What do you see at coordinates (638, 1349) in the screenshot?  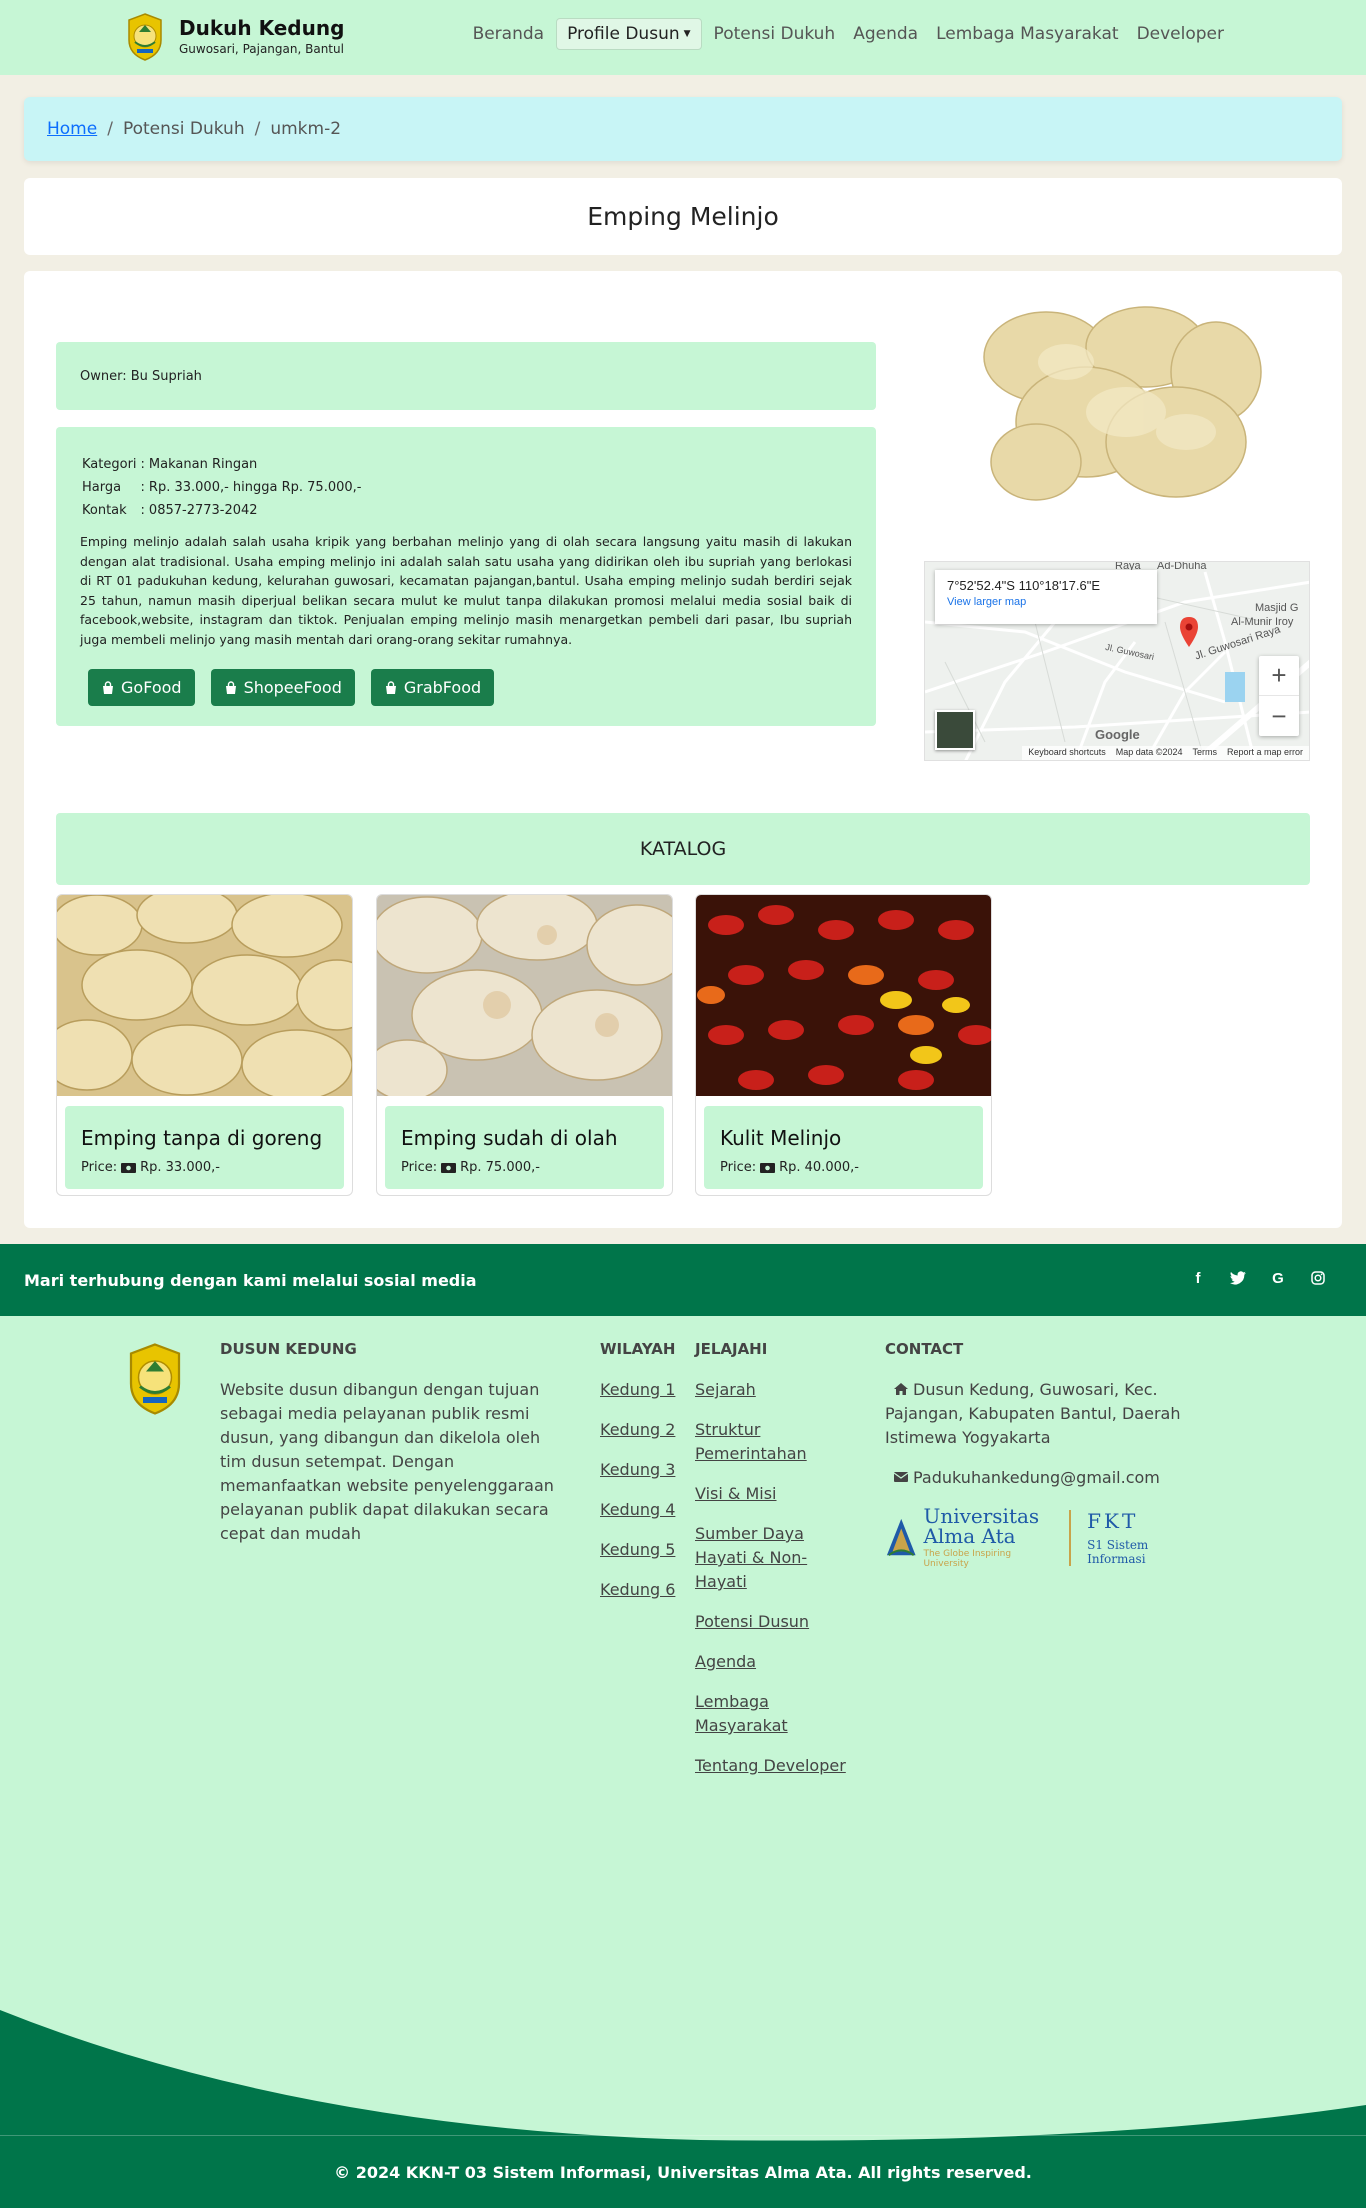 I see `footer-wilayah-title: WILAYAH` at bounding box center [638, 1349].